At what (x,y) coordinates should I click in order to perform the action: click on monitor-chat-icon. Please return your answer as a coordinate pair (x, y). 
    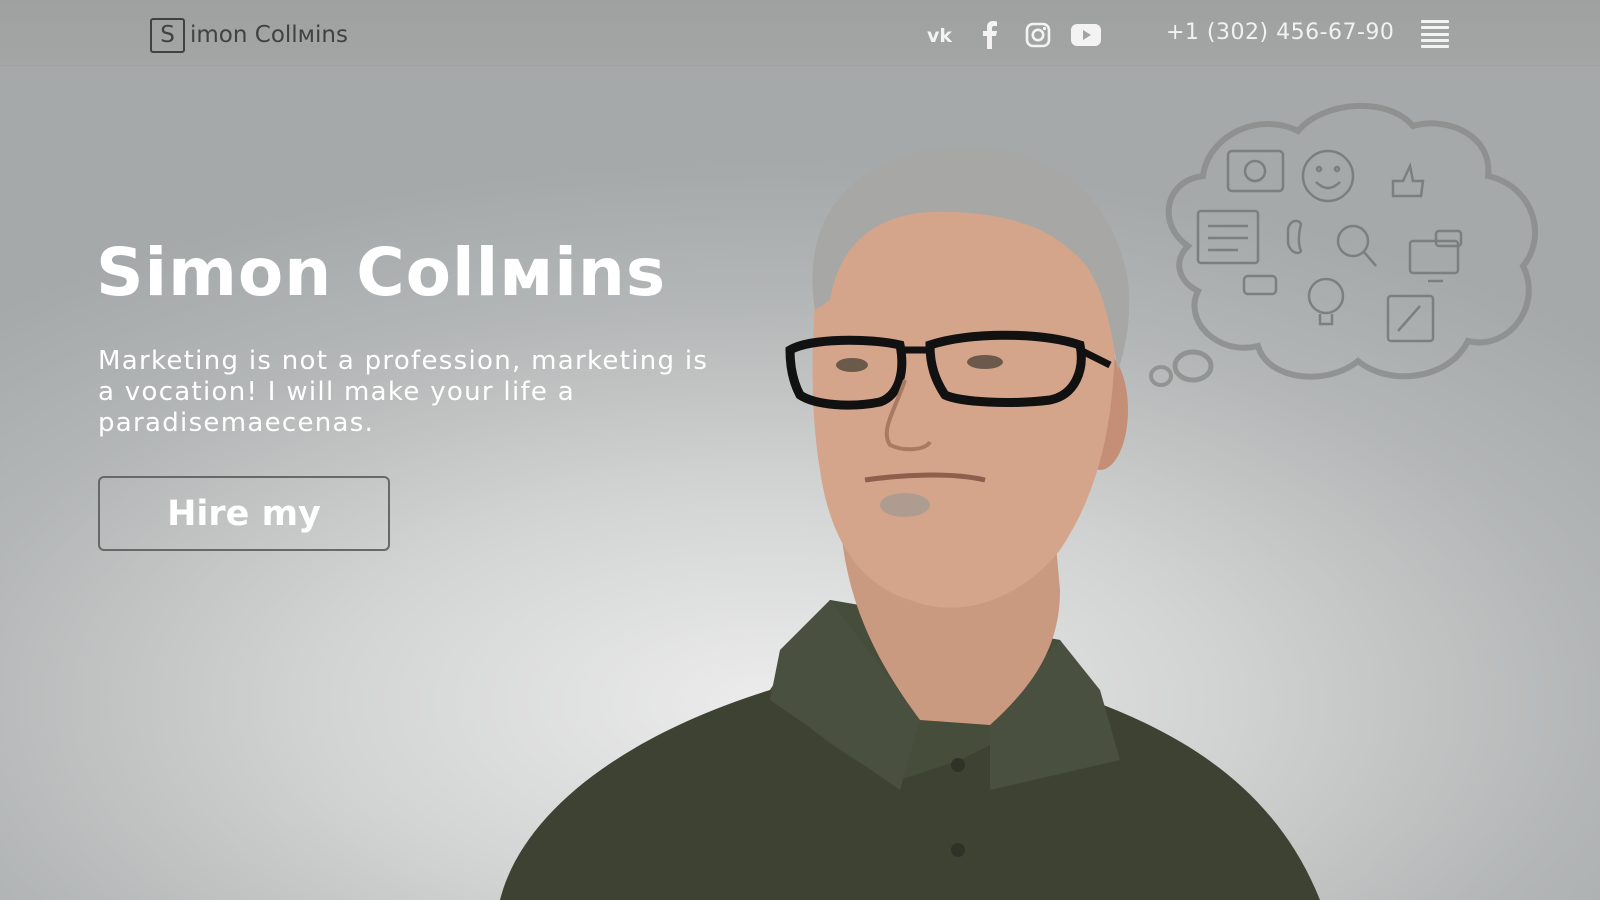
    Looking at the image, I should click on (1435, 256).